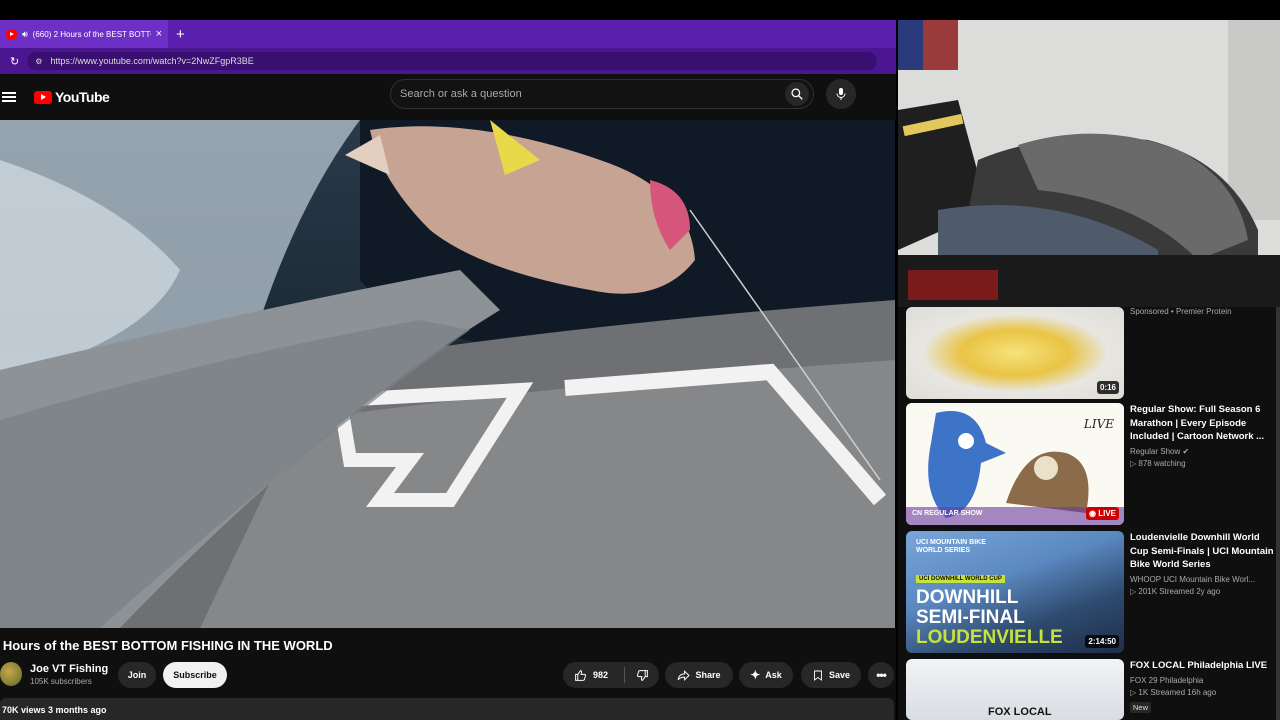 The width and height of the screenshot is (1280, 720). What do you see at coordinates (1107, 387) in the screenshot?
I see `video-duration: 0:16` at bounding box center [1107, 387].